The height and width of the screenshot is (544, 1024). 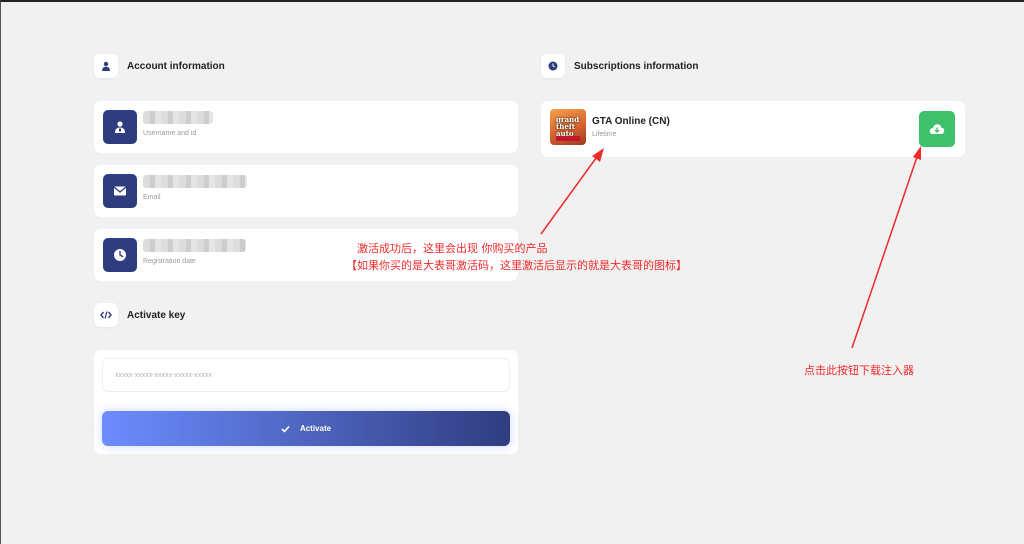 What do you see at coordinates (859, 370) in the screenshot?
I see `annotation-download: 点击此按钮下载注入器` at bounding box center [859, 370].